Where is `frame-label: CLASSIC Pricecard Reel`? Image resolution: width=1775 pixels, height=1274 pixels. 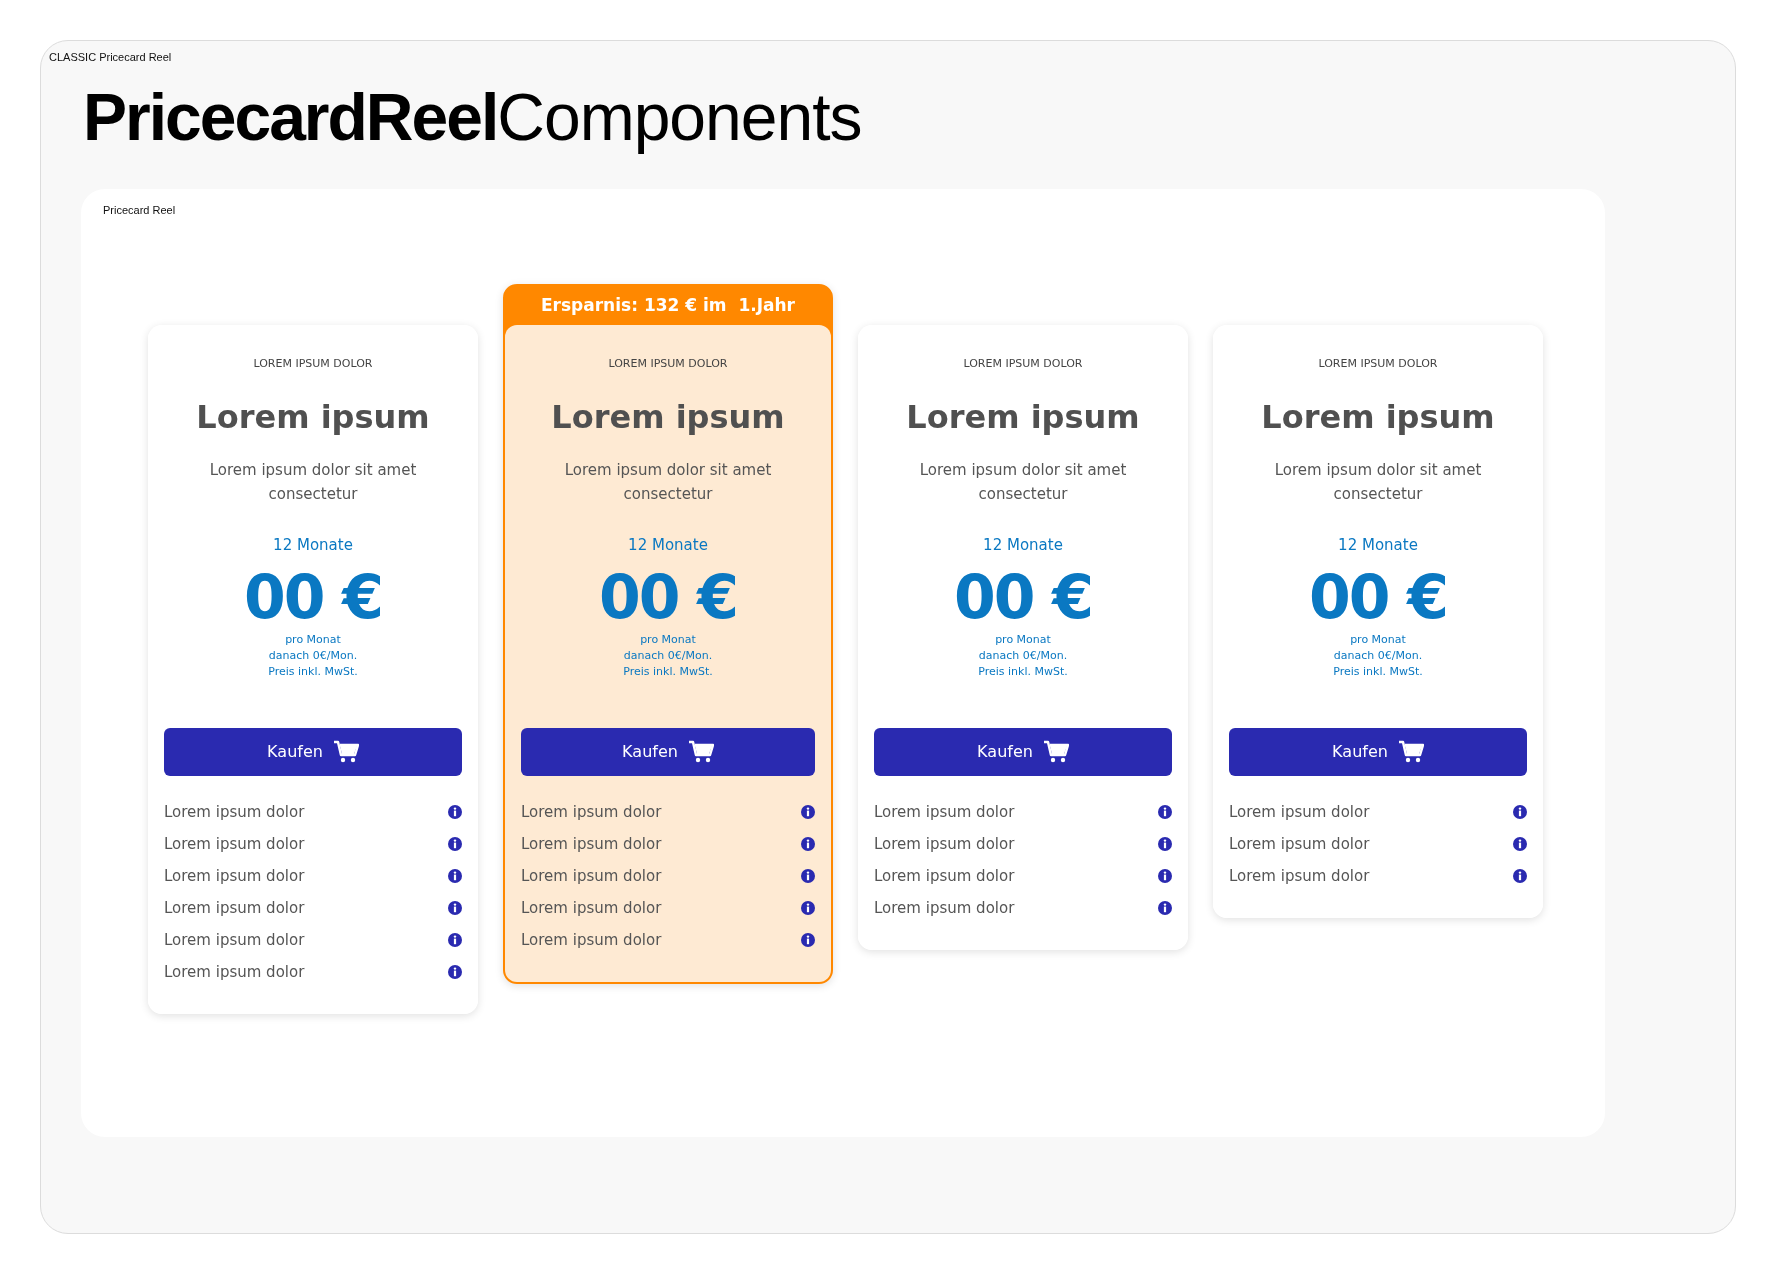 frame-label: CLASSIC Pricecard Reel is located at coordinates (110, 57).